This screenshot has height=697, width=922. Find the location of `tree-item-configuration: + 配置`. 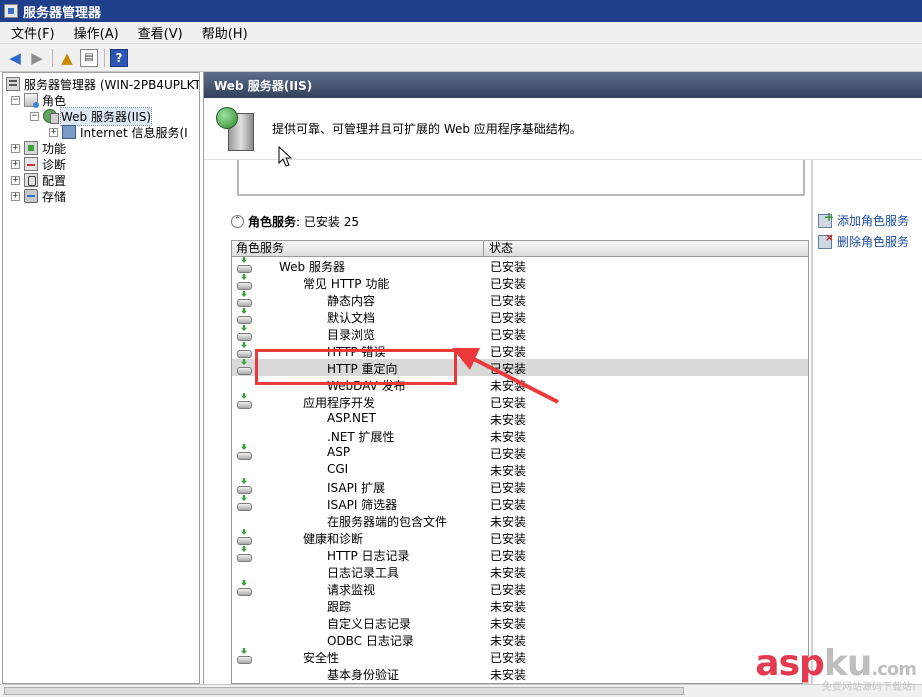

tree-item-configuration: + 配置 is located at coordinates (38, 180).